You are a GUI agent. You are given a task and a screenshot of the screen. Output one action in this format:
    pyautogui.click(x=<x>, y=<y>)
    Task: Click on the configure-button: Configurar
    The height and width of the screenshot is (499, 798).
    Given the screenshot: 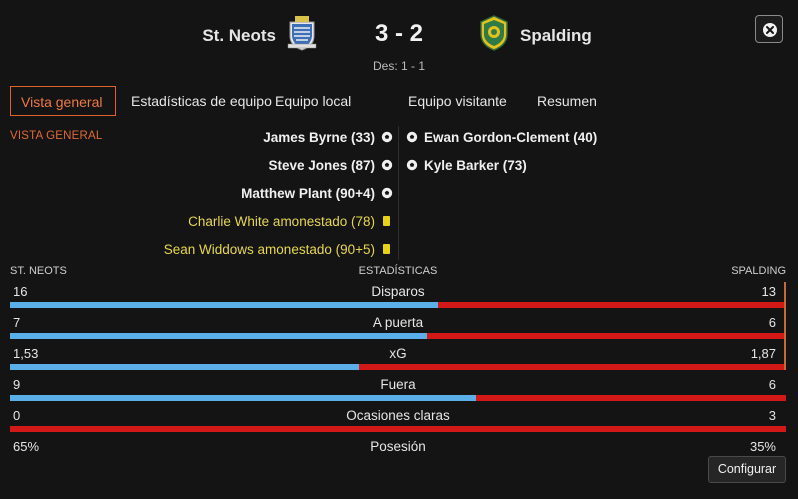 What is the action you would take?
    pyautogui.click(x=747, y=469)
    